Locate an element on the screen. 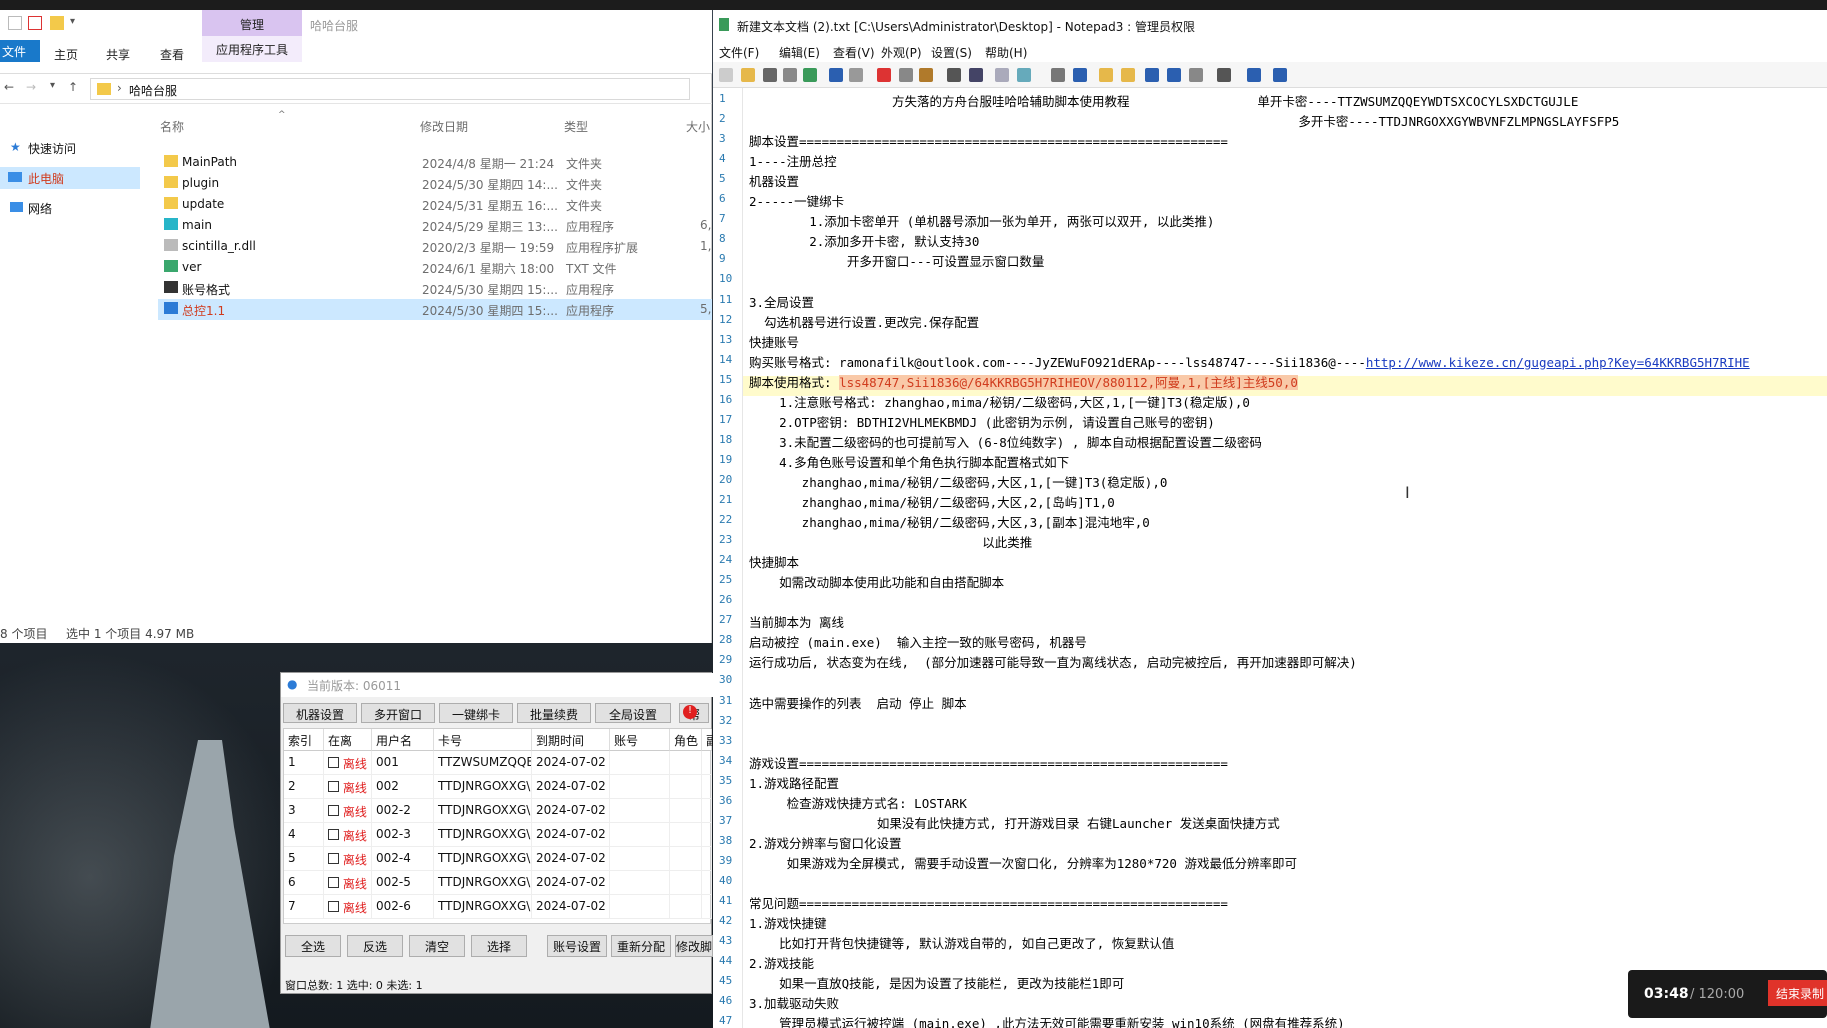  grid-header: 卡号 is located at coordinates (483, 740).